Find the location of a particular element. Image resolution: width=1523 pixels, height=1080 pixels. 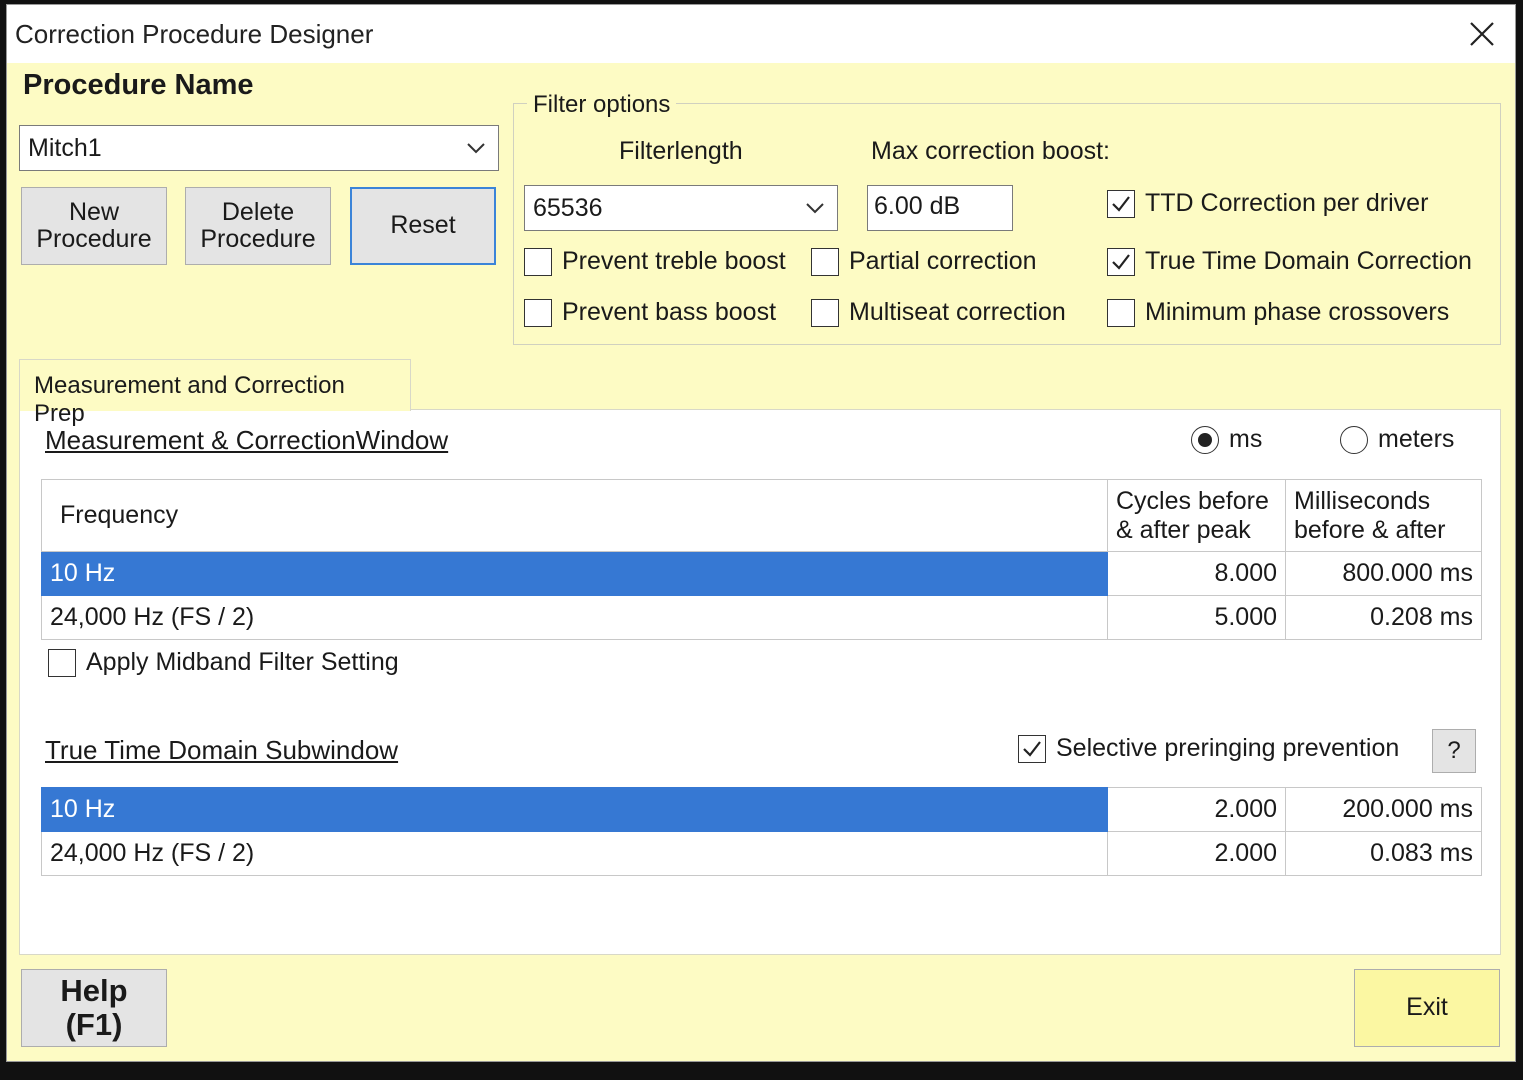

table-row: 24,000 Hz (FS / 2) 2.000 0.083 ms is located at coordinates (761, 853).